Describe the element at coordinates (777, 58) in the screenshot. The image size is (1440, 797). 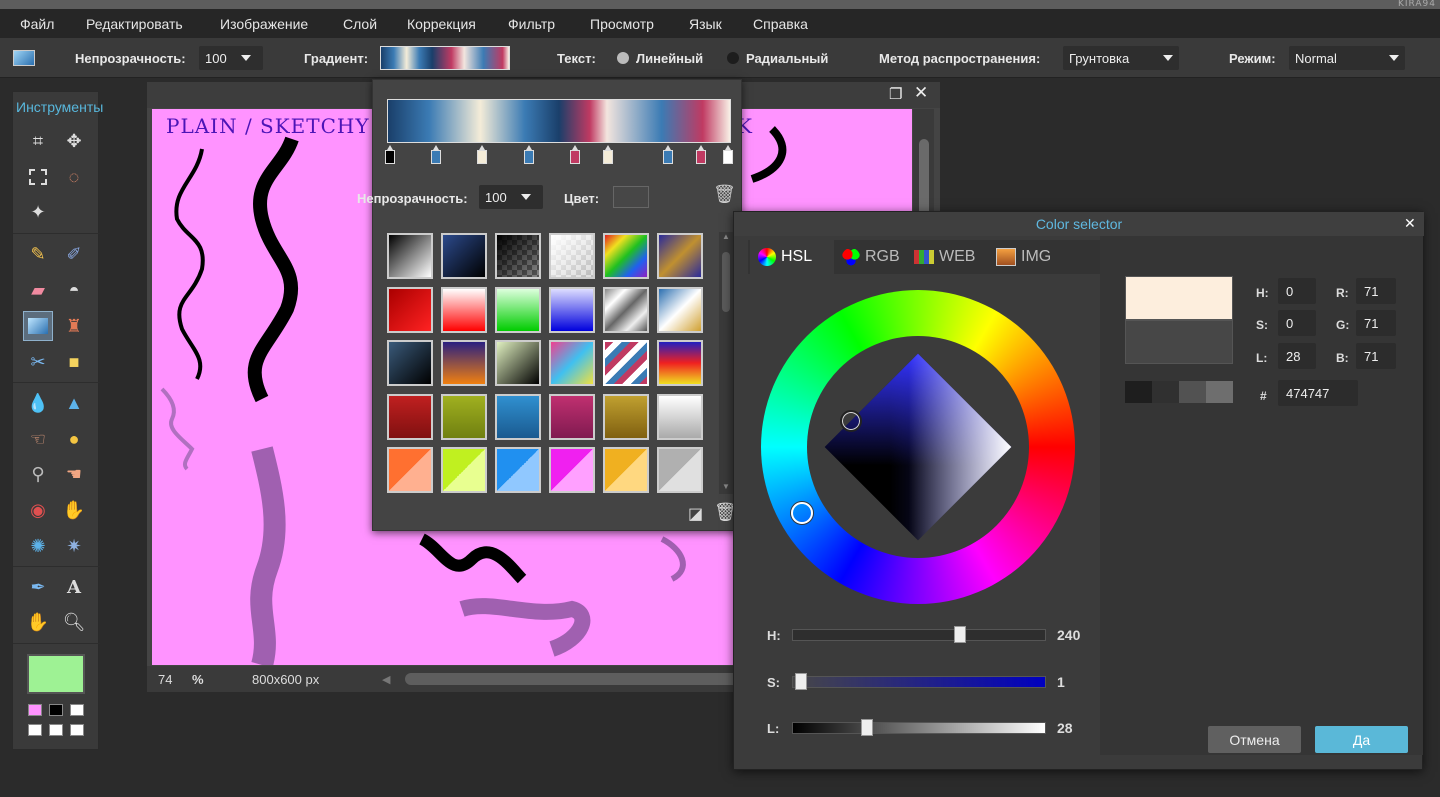
I see `radial-radio: Радиальный` at that location.